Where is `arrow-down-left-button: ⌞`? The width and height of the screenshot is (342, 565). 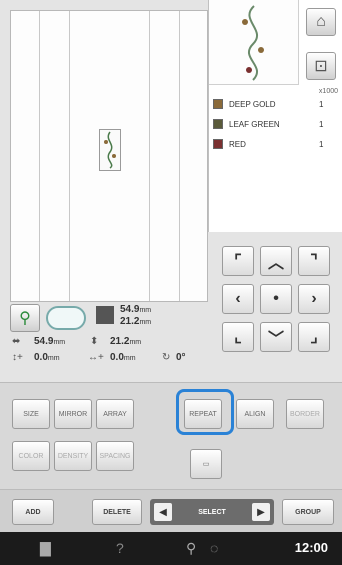
arrow-down-left-button: ⌞ is located at coordinates (238, 337).